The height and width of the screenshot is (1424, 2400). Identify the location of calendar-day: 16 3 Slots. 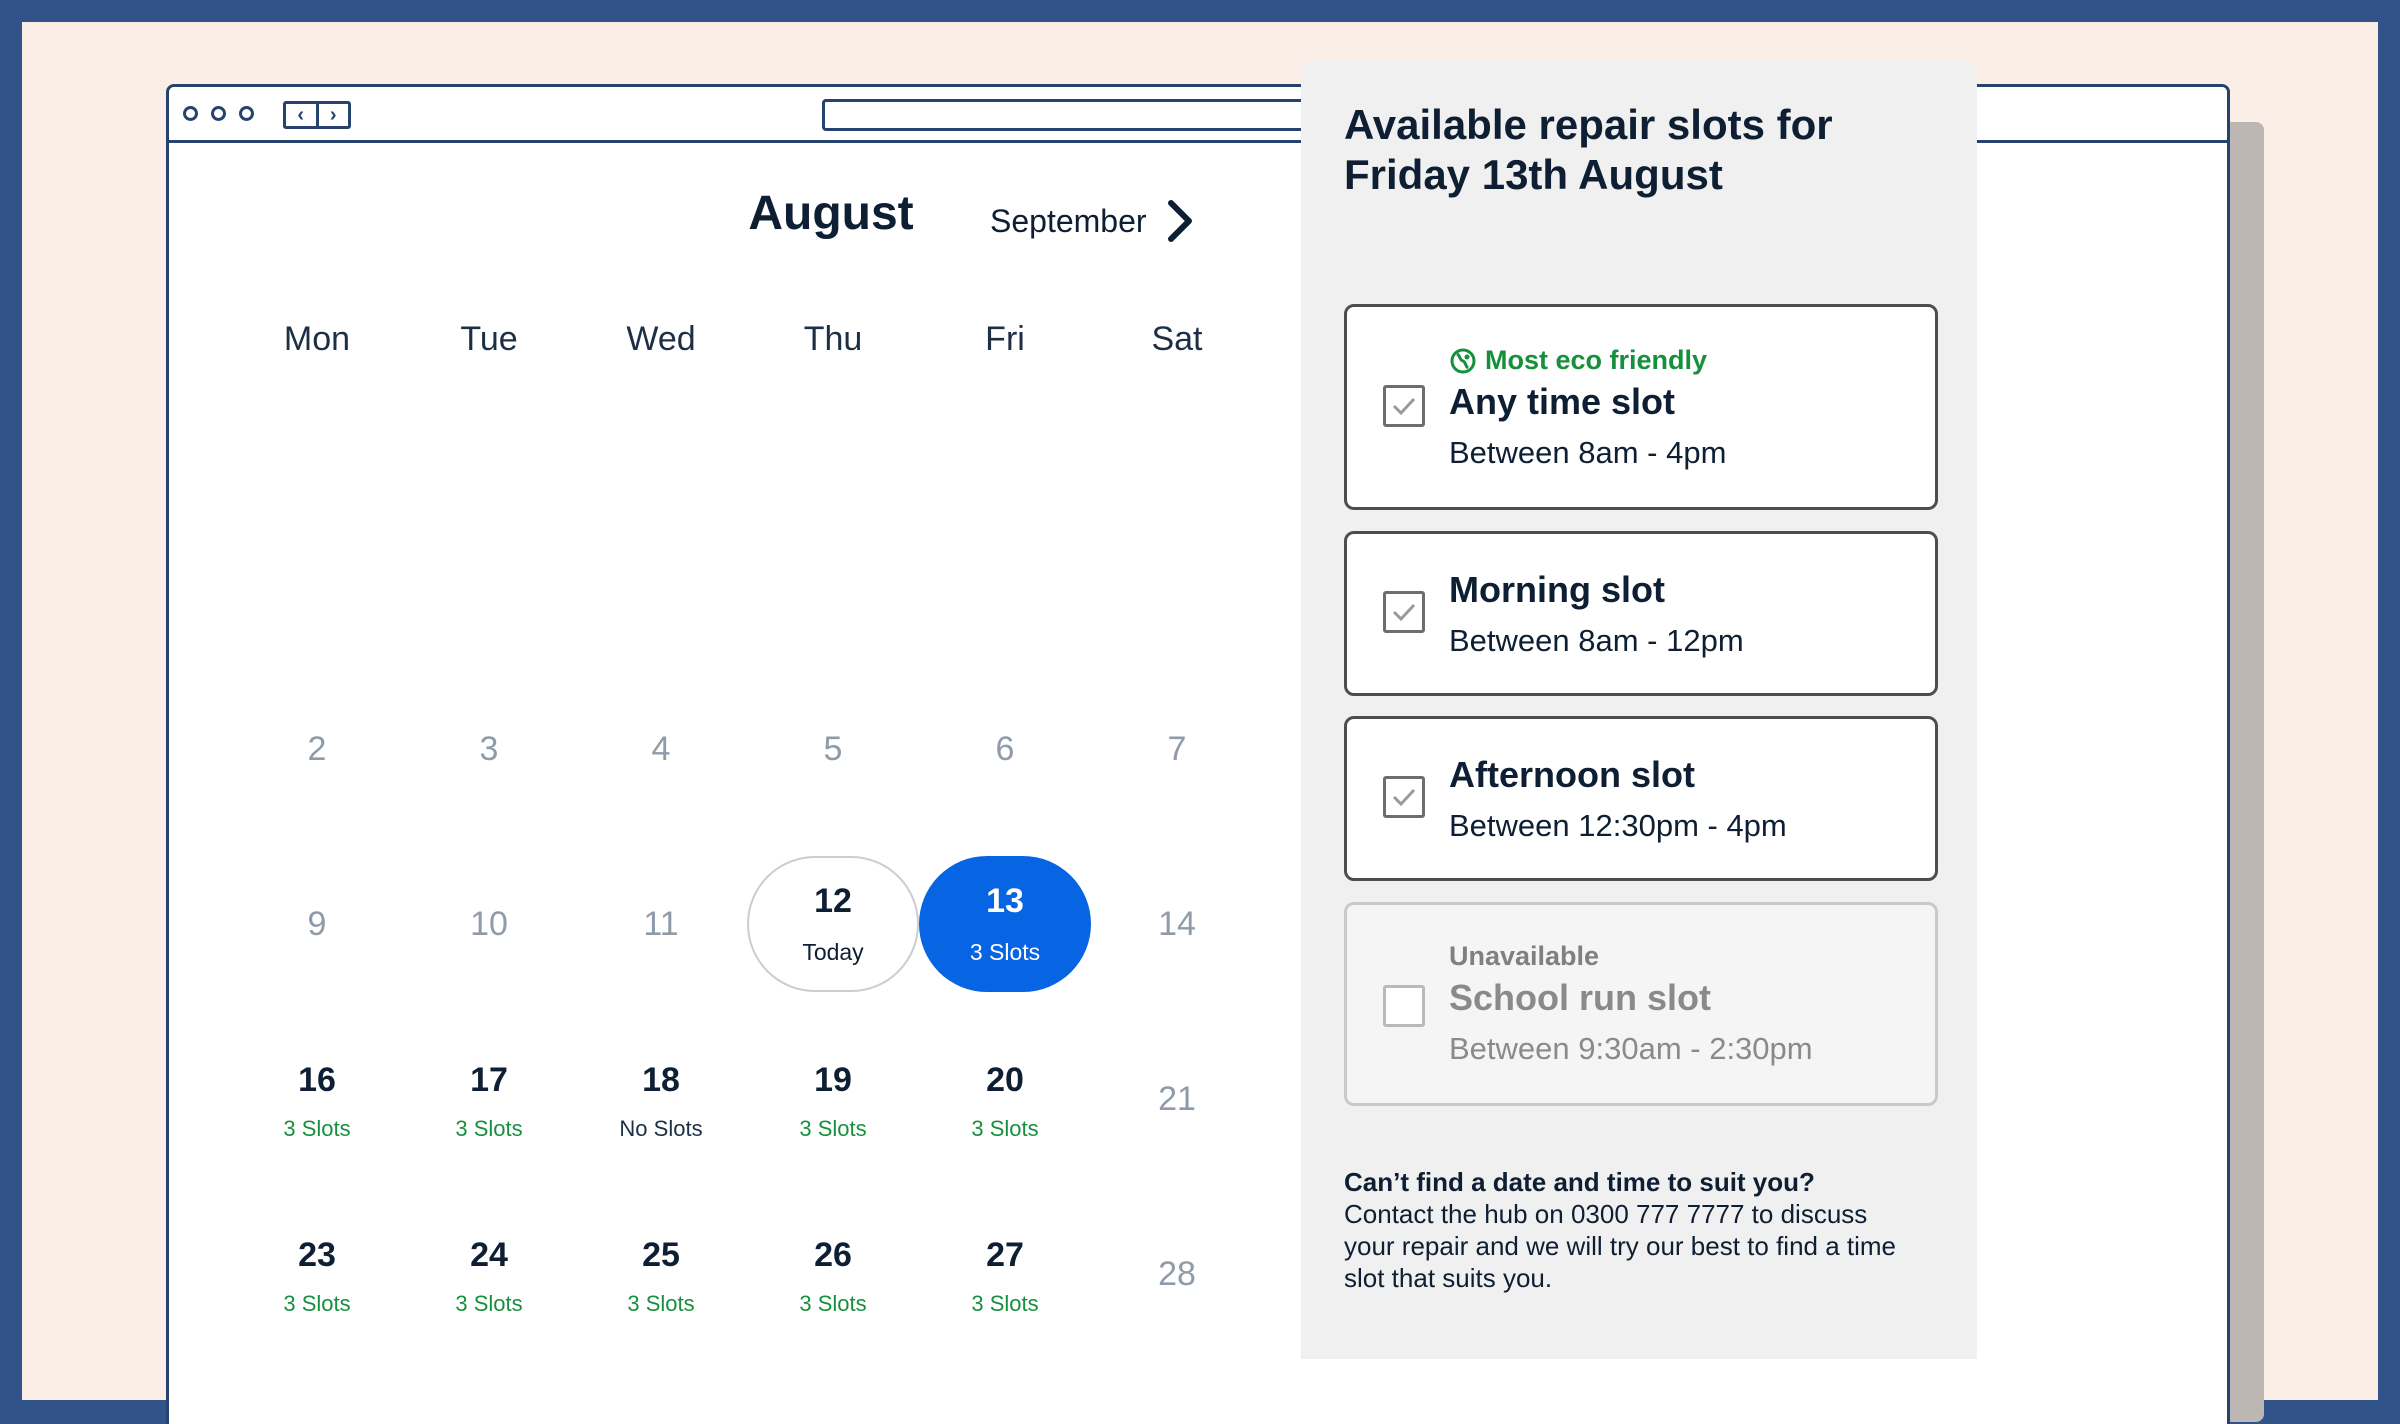
(317, 1099).